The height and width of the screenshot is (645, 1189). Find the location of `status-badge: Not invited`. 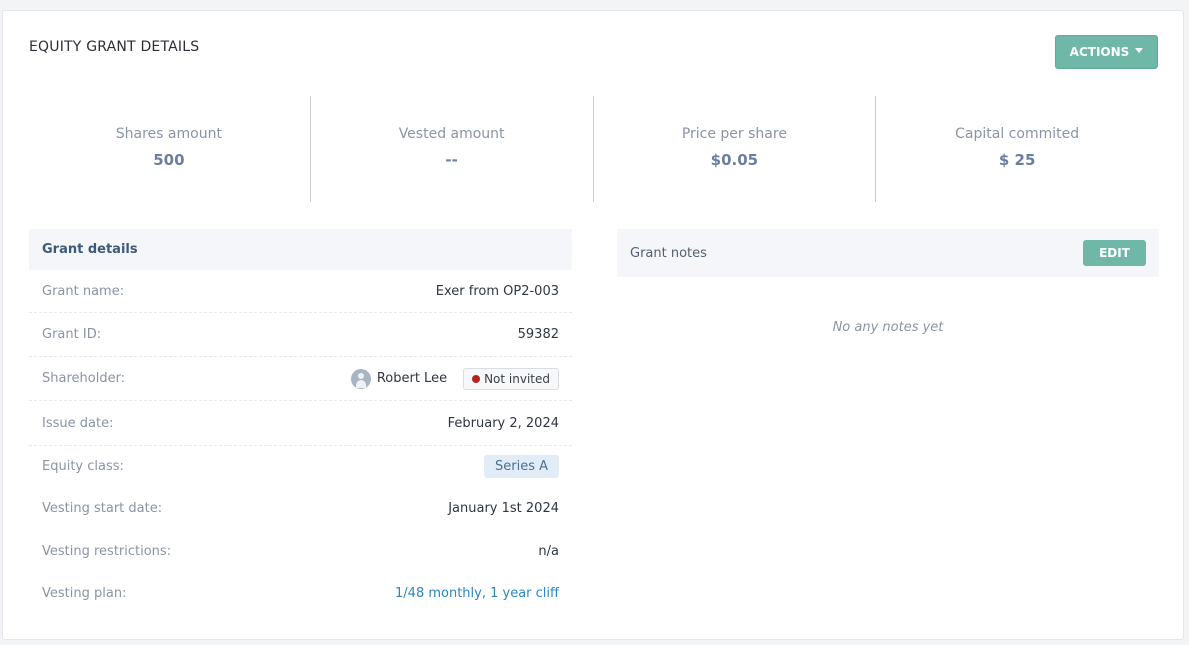

status-badge: Not invited is located at coordinates (511, 378).